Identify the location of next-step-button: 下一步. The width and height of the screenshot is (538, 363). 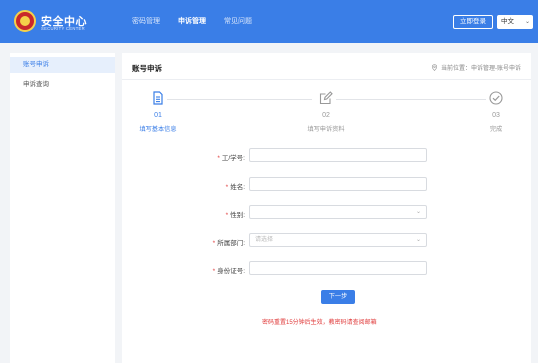
(338, 297).